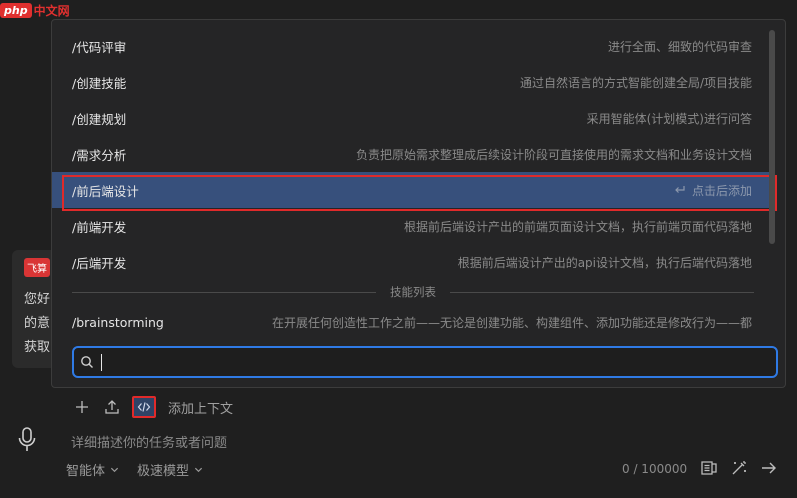  Describe the element at coordinates (721, 190) in the screenshot. I see `enter-hint-text: 点击后添加` at that location.